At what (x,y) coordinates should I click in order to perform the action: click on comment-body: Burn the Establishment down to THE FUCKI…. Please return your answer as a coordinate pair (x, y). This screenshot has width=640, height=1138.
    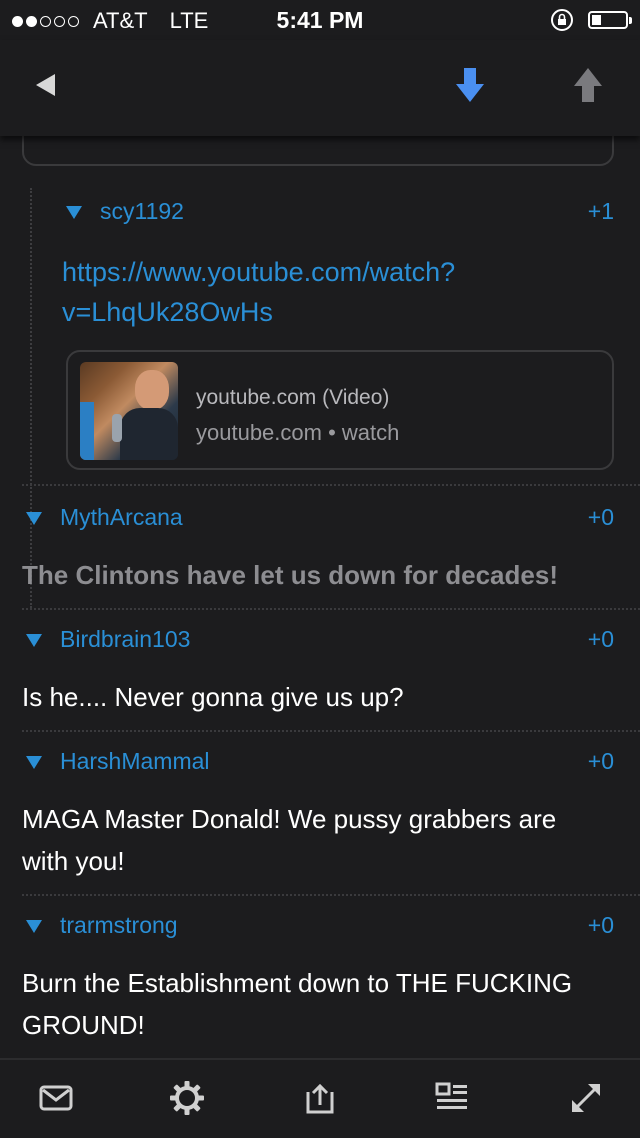
    Looking at the image, I should click on (322, 1004).